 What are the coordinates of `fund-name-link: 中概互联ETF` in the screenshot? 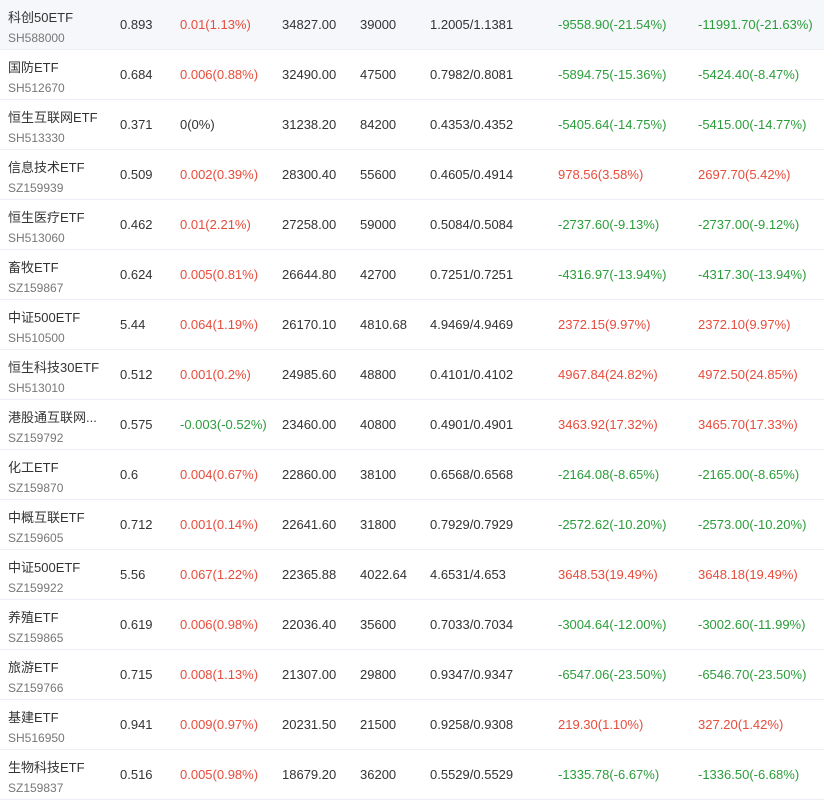 It's located at (55, 516).